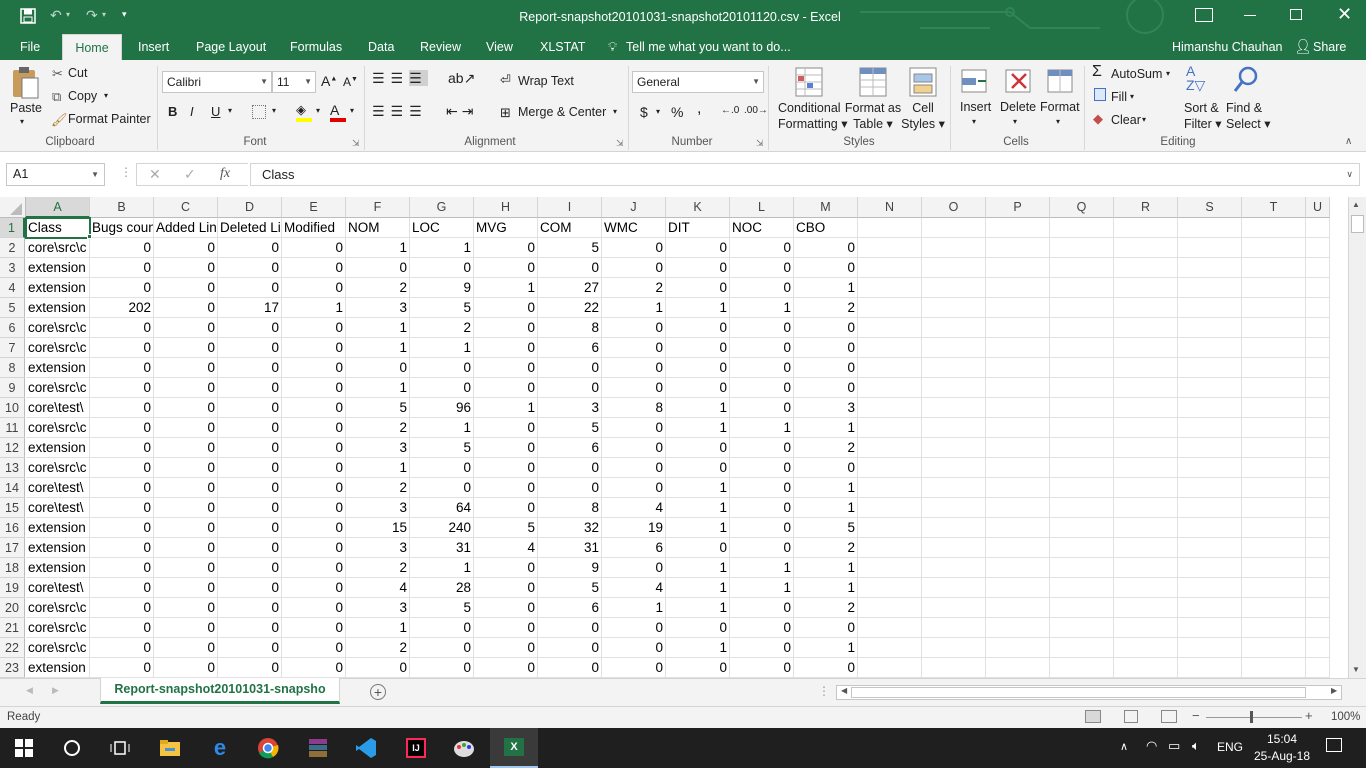 The height and width of the screenshot is (768, 1366). Describe the element at coordinates (658, 111) in the screenshot. I see `currency-dropdown-icon: ▾` at that location.